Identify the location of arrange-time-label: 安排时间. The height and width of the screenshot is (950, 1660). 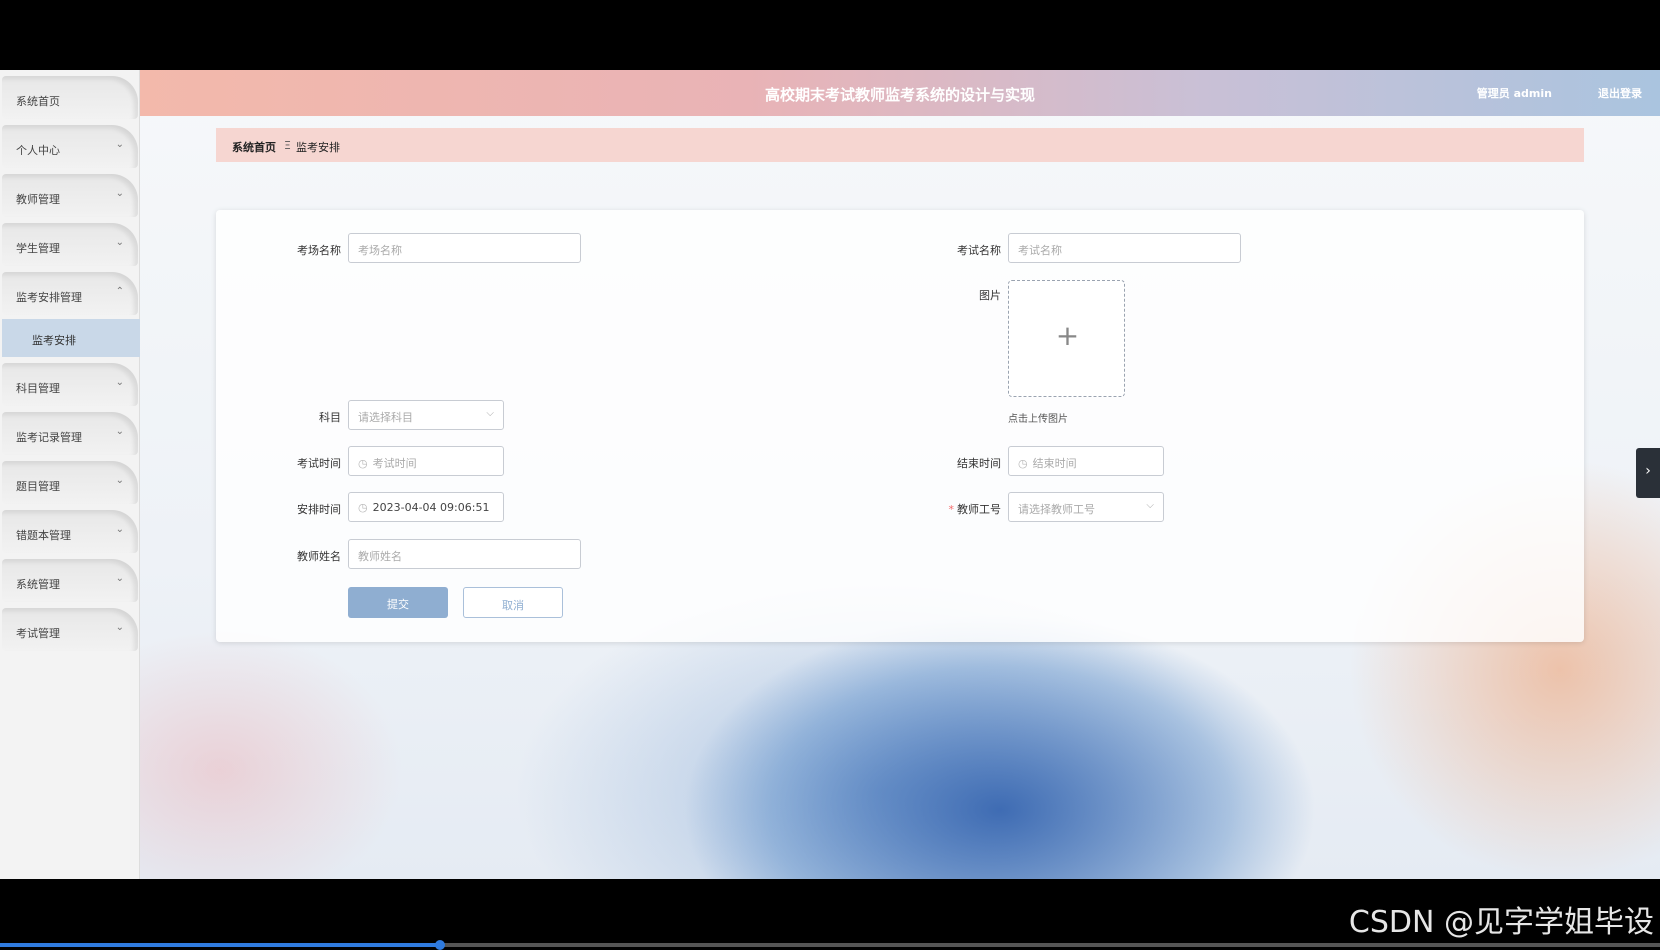
(319, 509).